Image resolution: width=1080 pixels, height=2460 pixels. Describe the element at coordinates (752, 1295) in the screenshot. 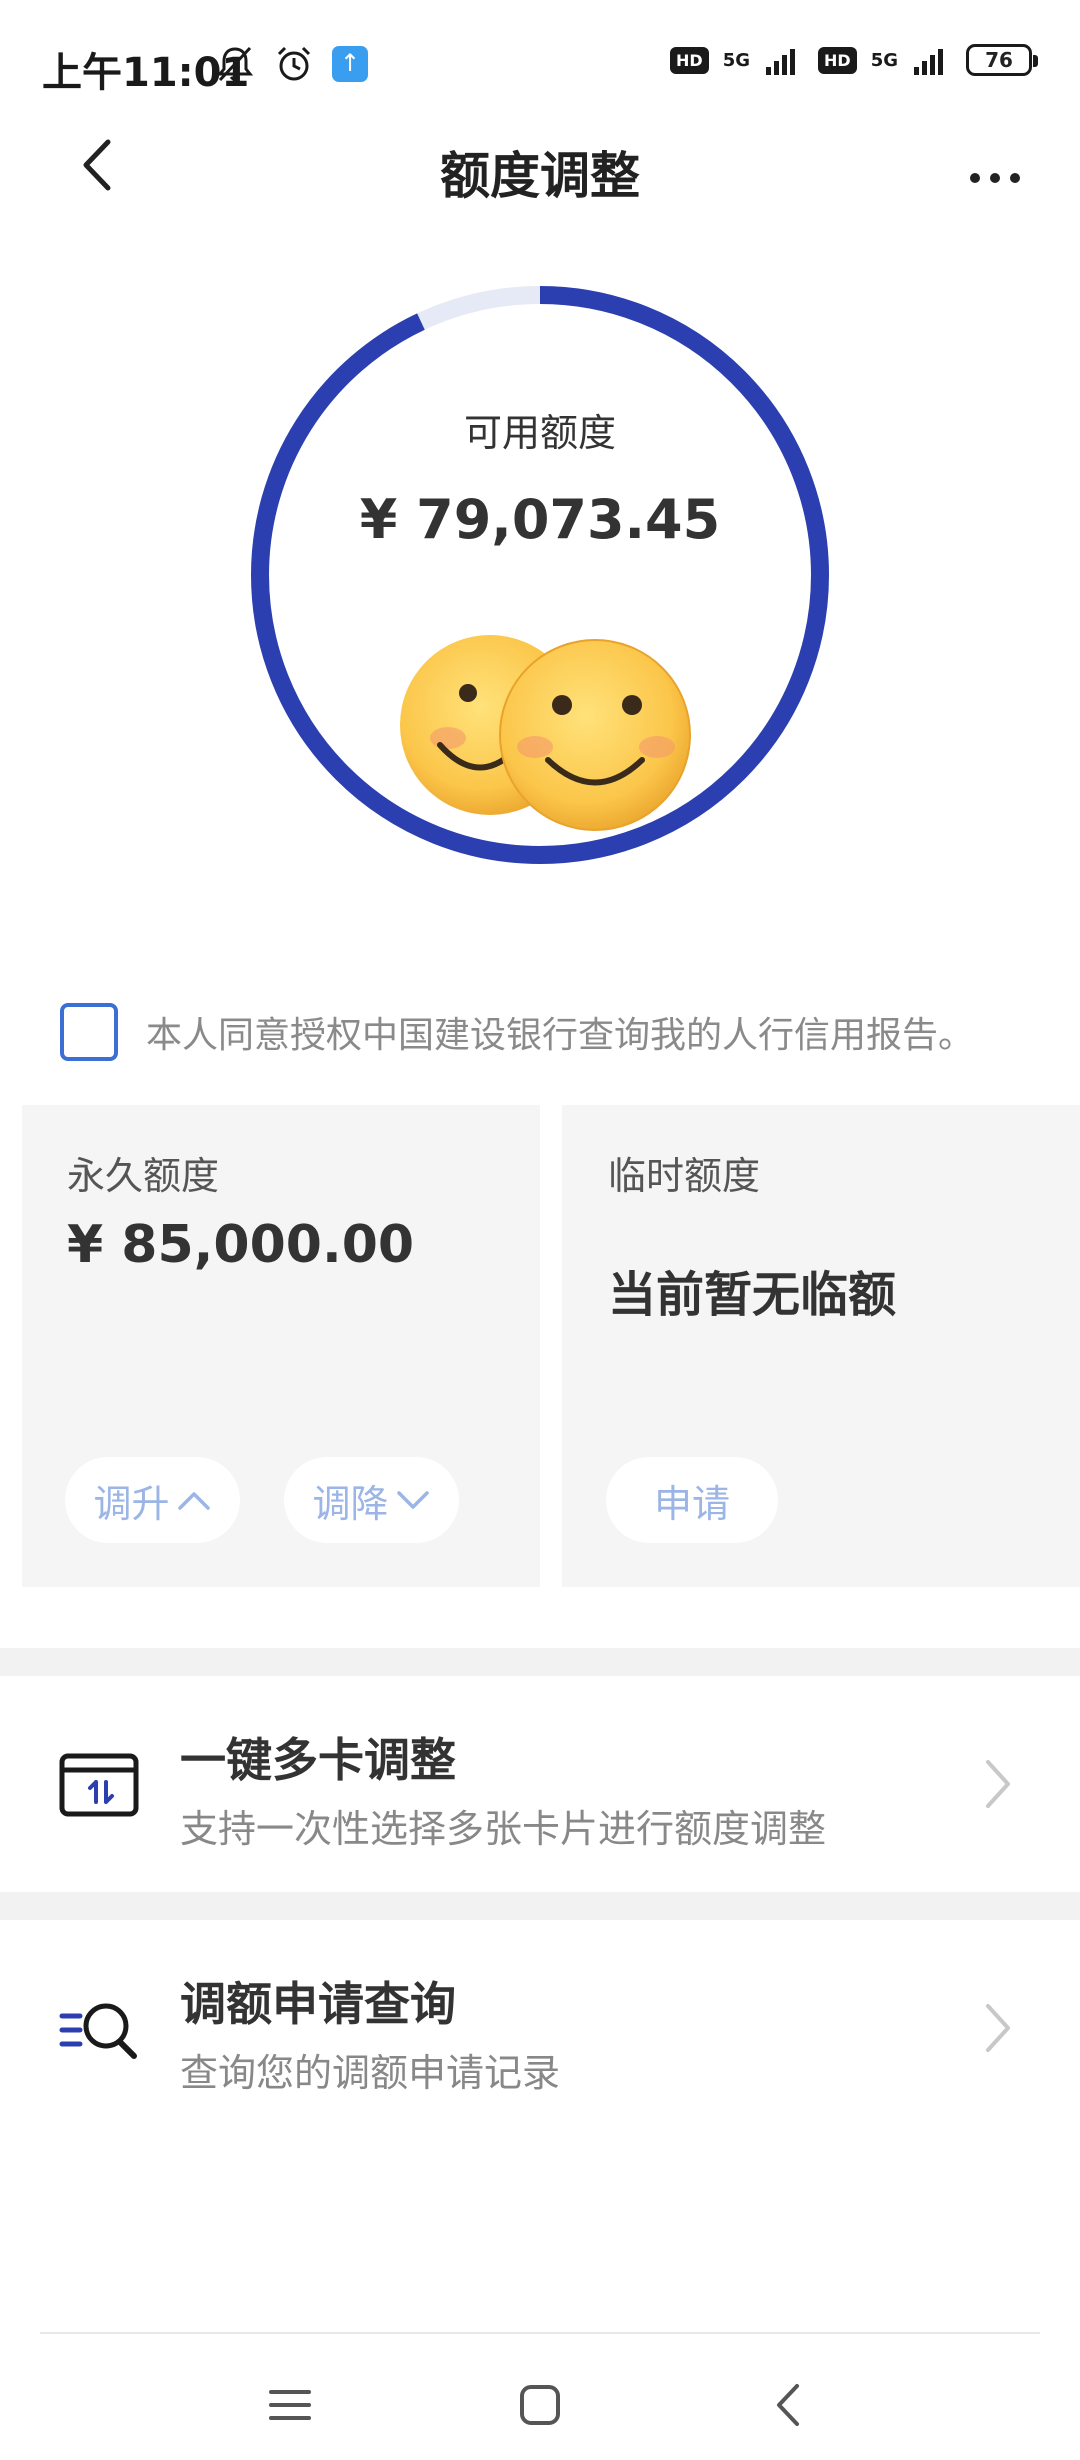

I see `temporary-empty-text: 当前暂无临额` at that location.